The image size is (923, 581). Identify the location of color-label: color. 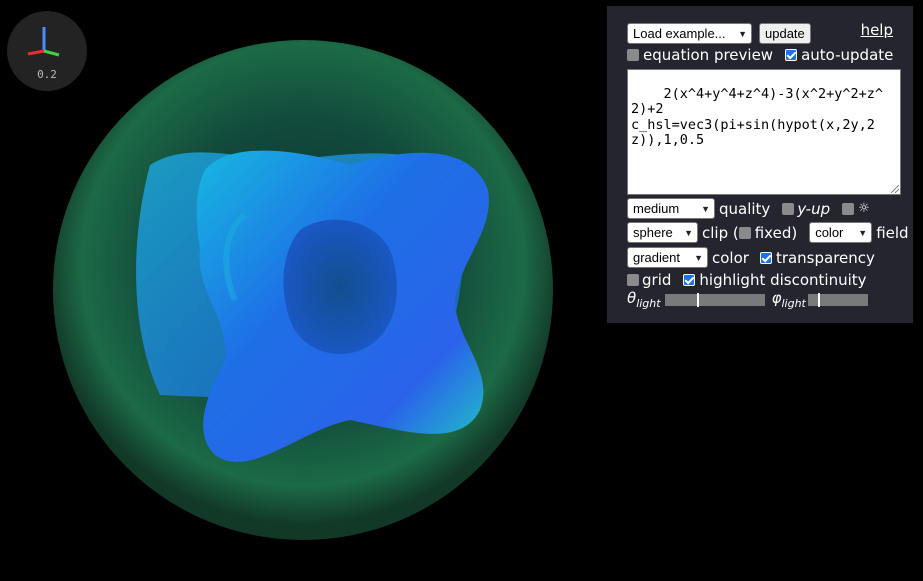
(730, 257).